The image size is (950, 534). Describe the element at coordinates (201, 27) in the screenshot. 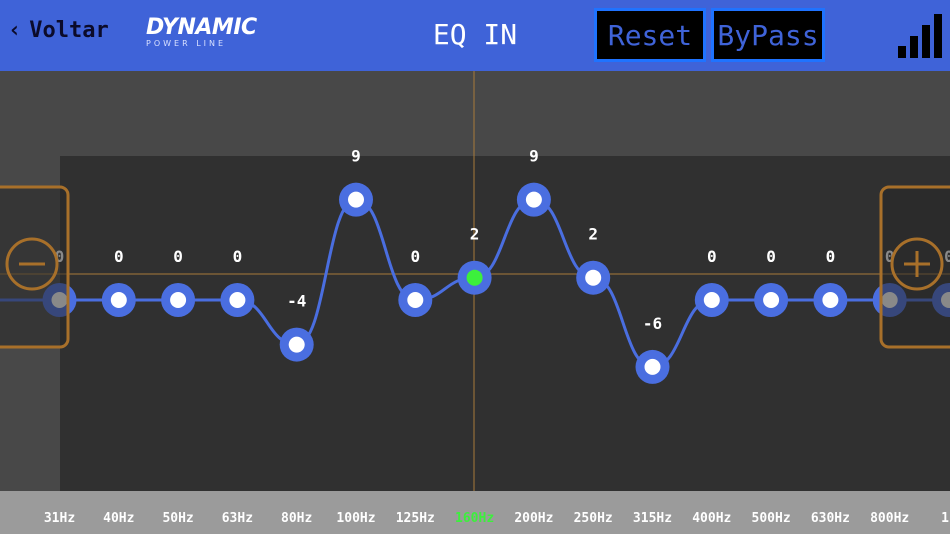

I see `logo-text: DYNAMIC` at that location.